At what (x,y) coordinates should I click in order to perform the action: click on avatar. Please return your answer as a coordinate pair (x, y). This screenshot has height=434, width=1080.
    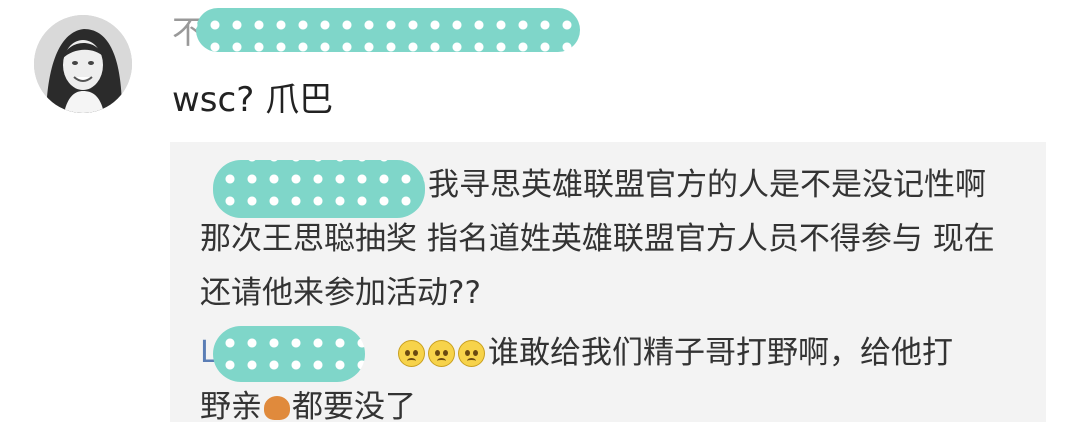
    Looking at the image, I should click on (83, 64).